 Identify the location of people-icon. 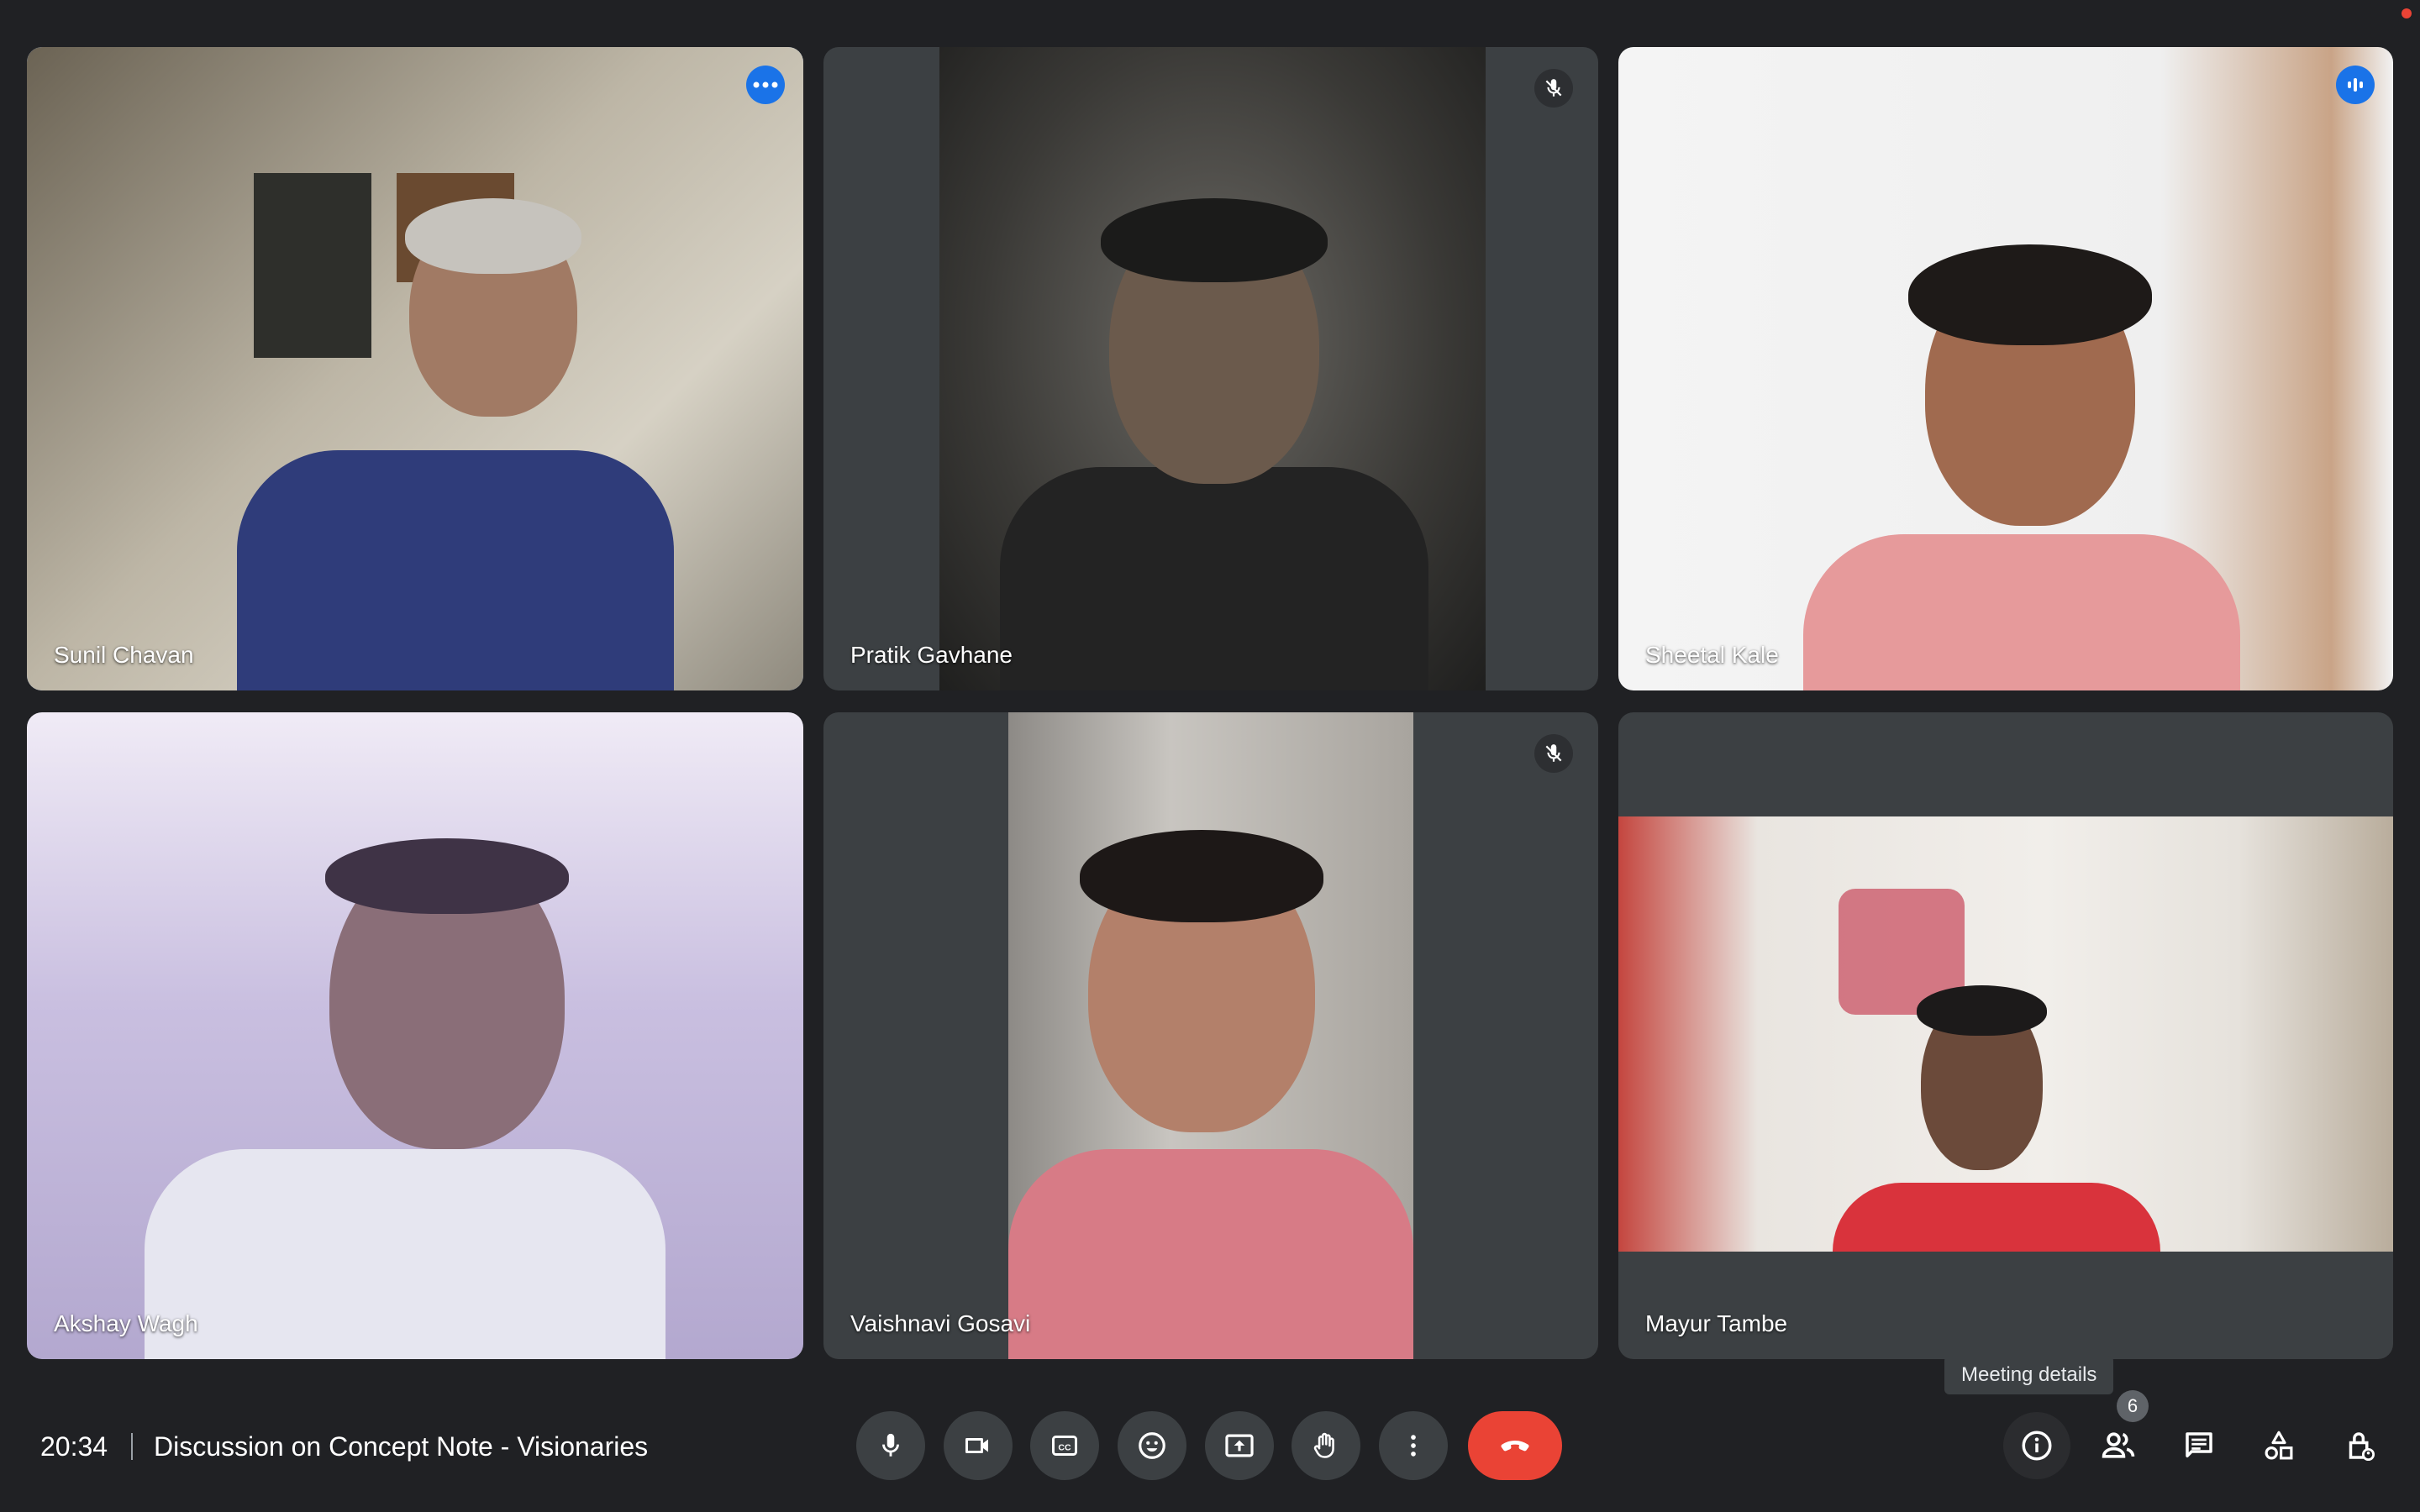
(2118, 1445).